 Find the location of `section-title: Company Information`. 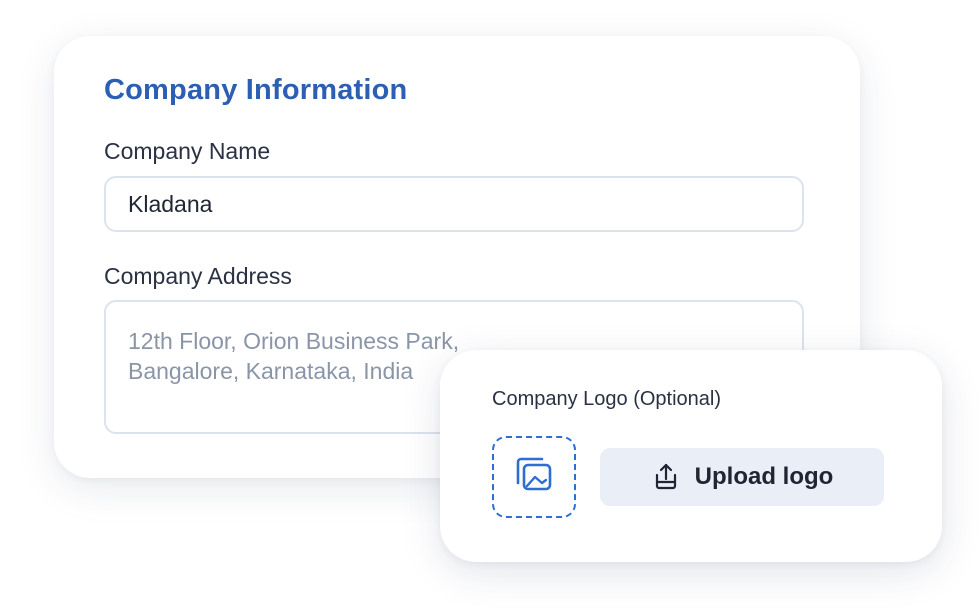

section-title: Company Information is located at coordinates (256, 90).